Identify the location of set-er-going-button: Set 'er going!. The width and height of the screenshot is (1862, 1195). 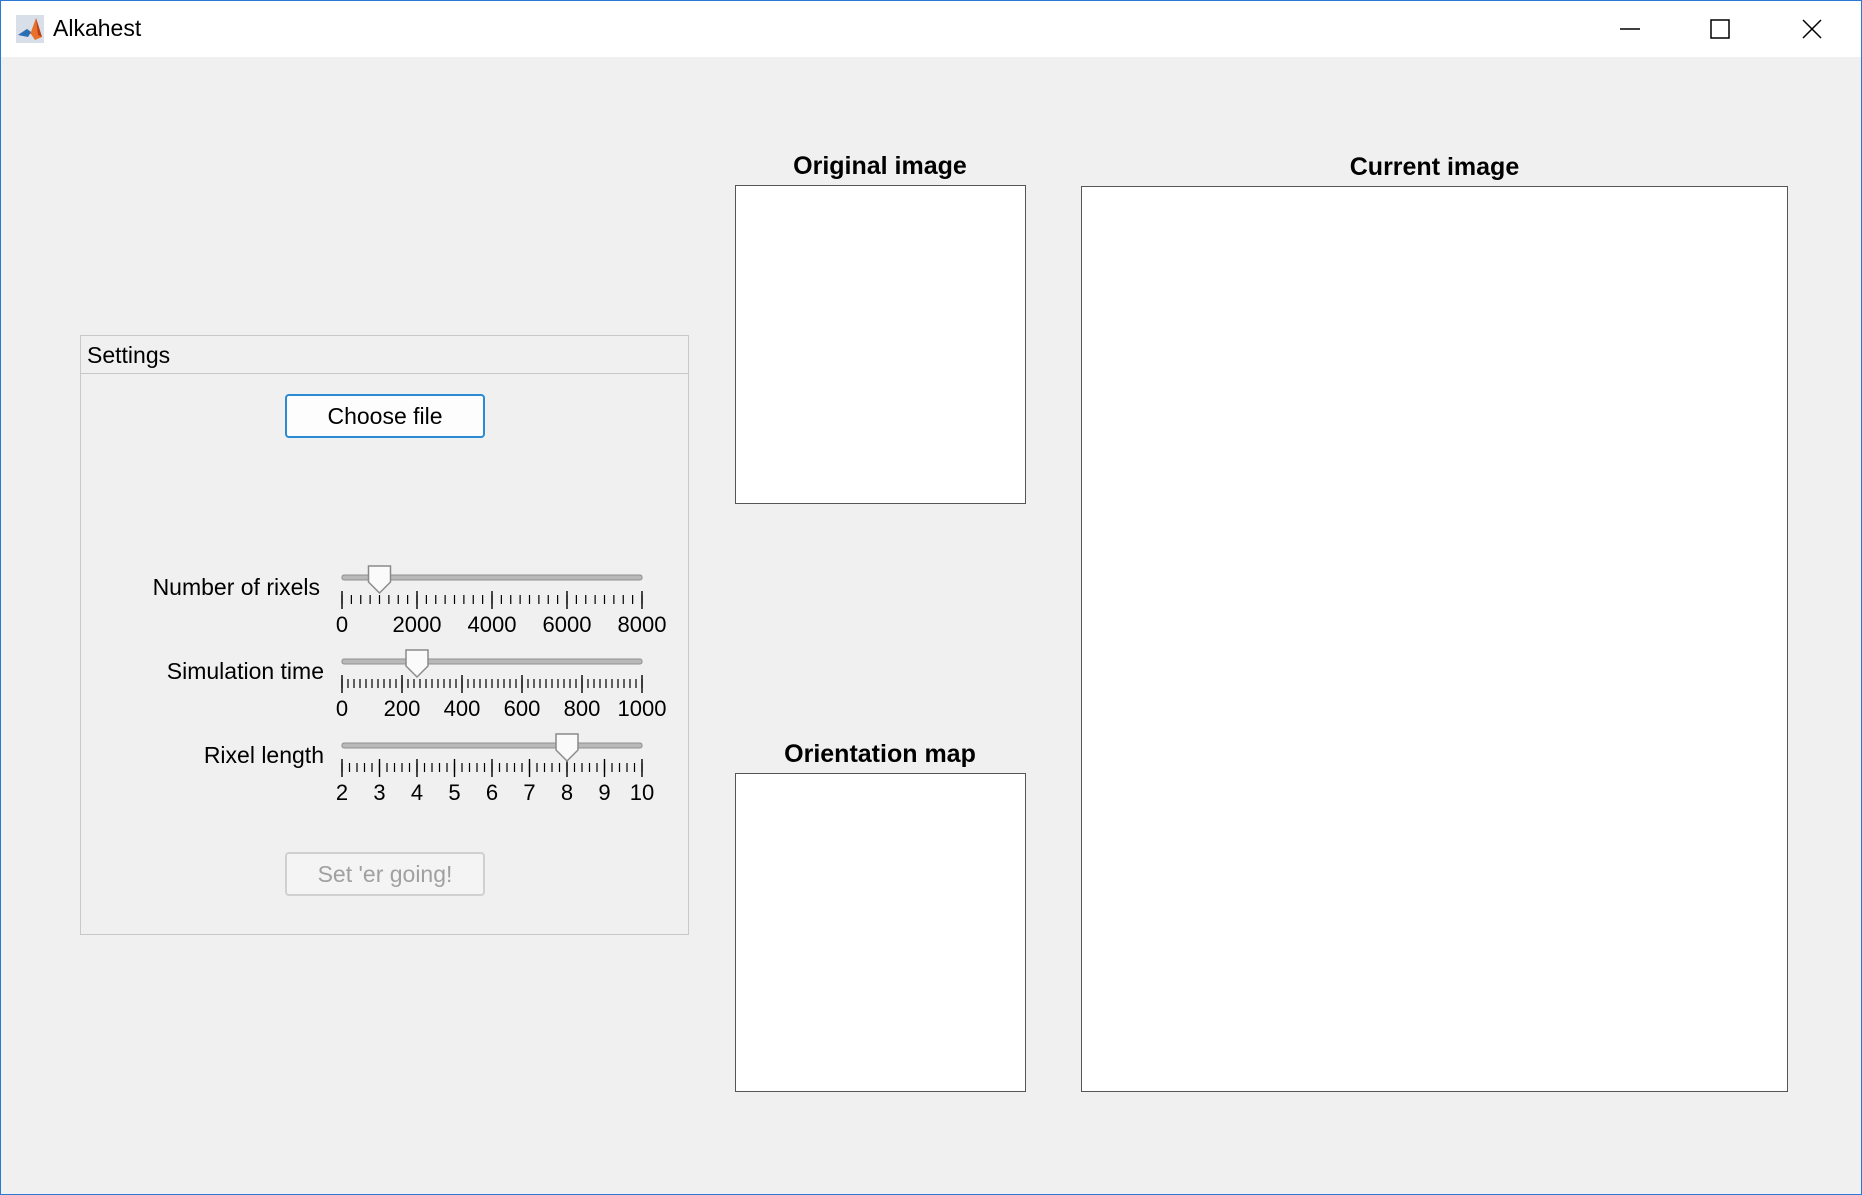
(385, 874).